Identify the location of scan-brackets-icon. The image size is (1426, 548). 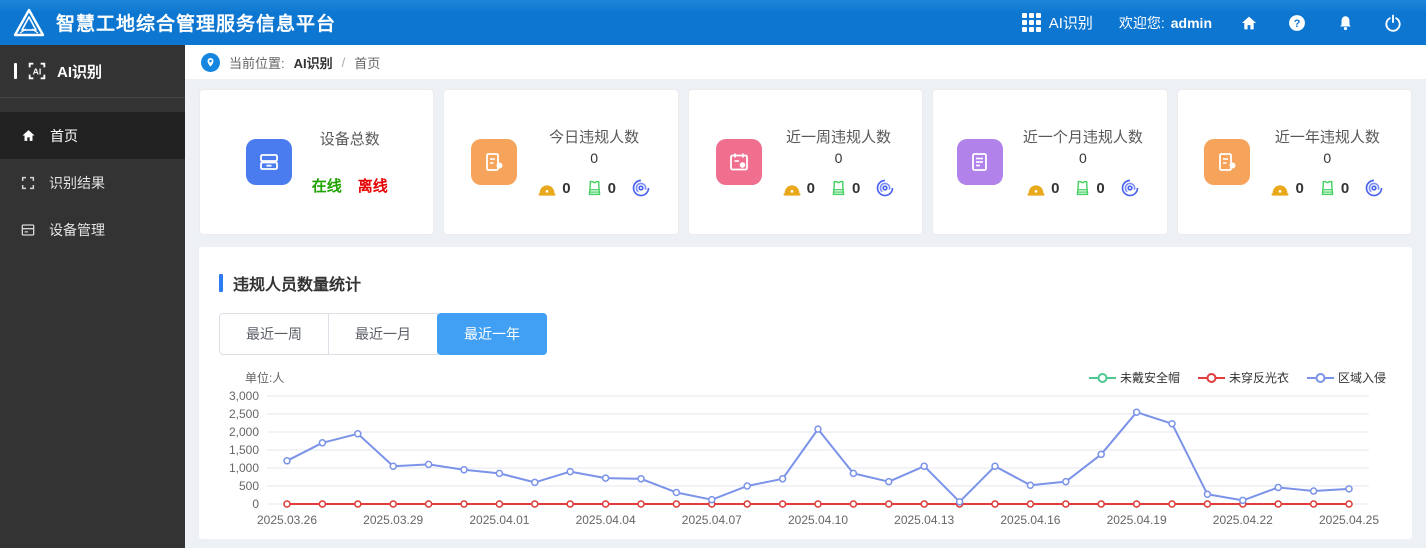
(28, 182).